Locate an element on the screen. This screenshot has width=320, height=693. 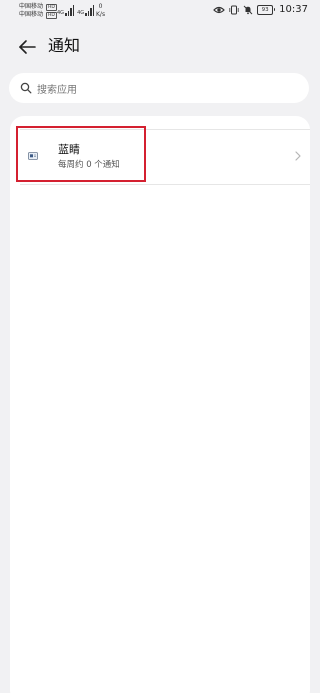
divider is located at coordinates (165, 184).